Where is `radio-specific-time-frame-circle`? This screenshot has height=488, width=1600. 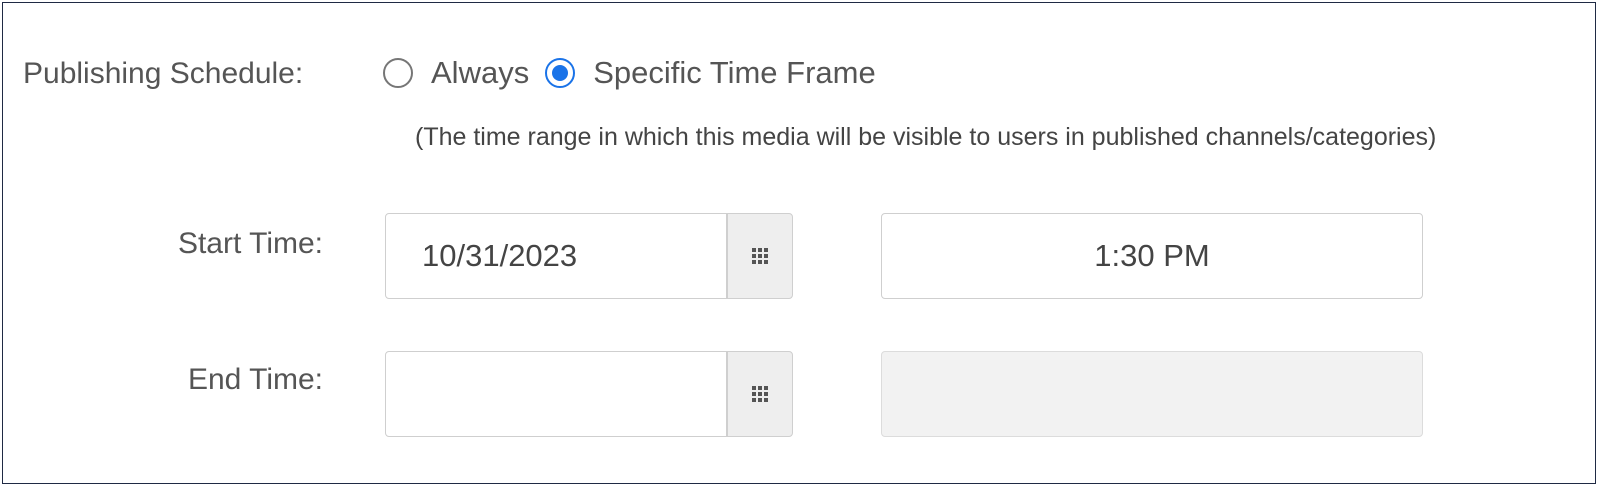 radio-specific-time-frame-circle is located at coordinates (560, 73).